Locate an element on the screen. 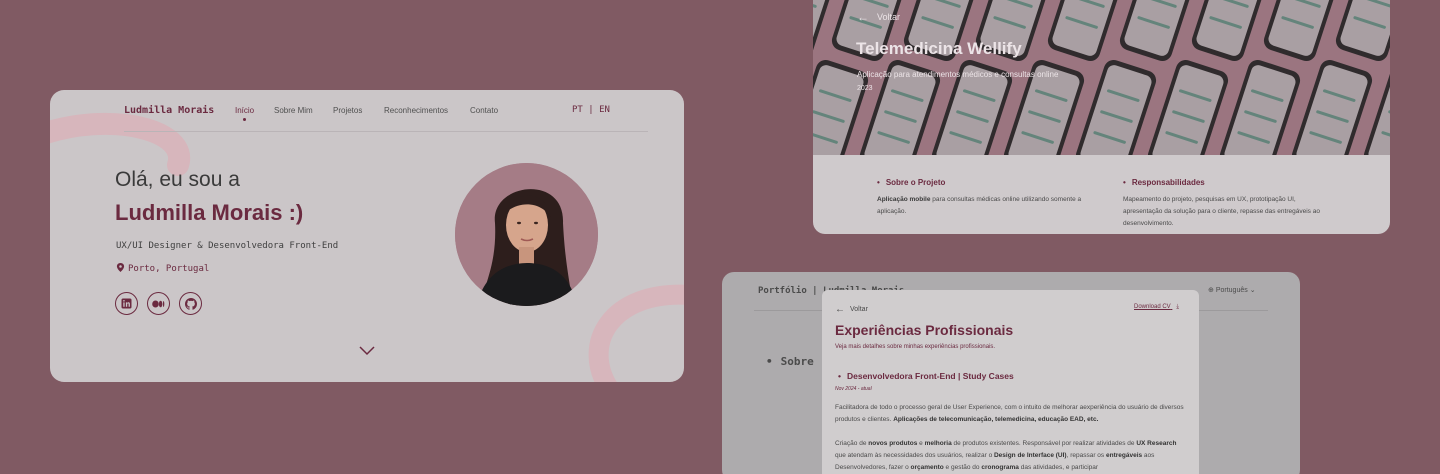  text: e is located at coordinates (921, 443).